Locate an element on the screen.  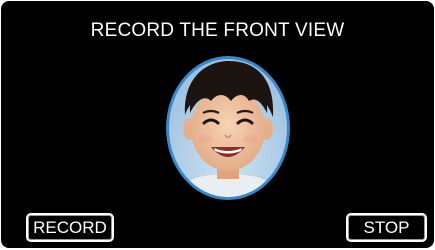
stop-button: STOP is located at coordinates (386, 227).